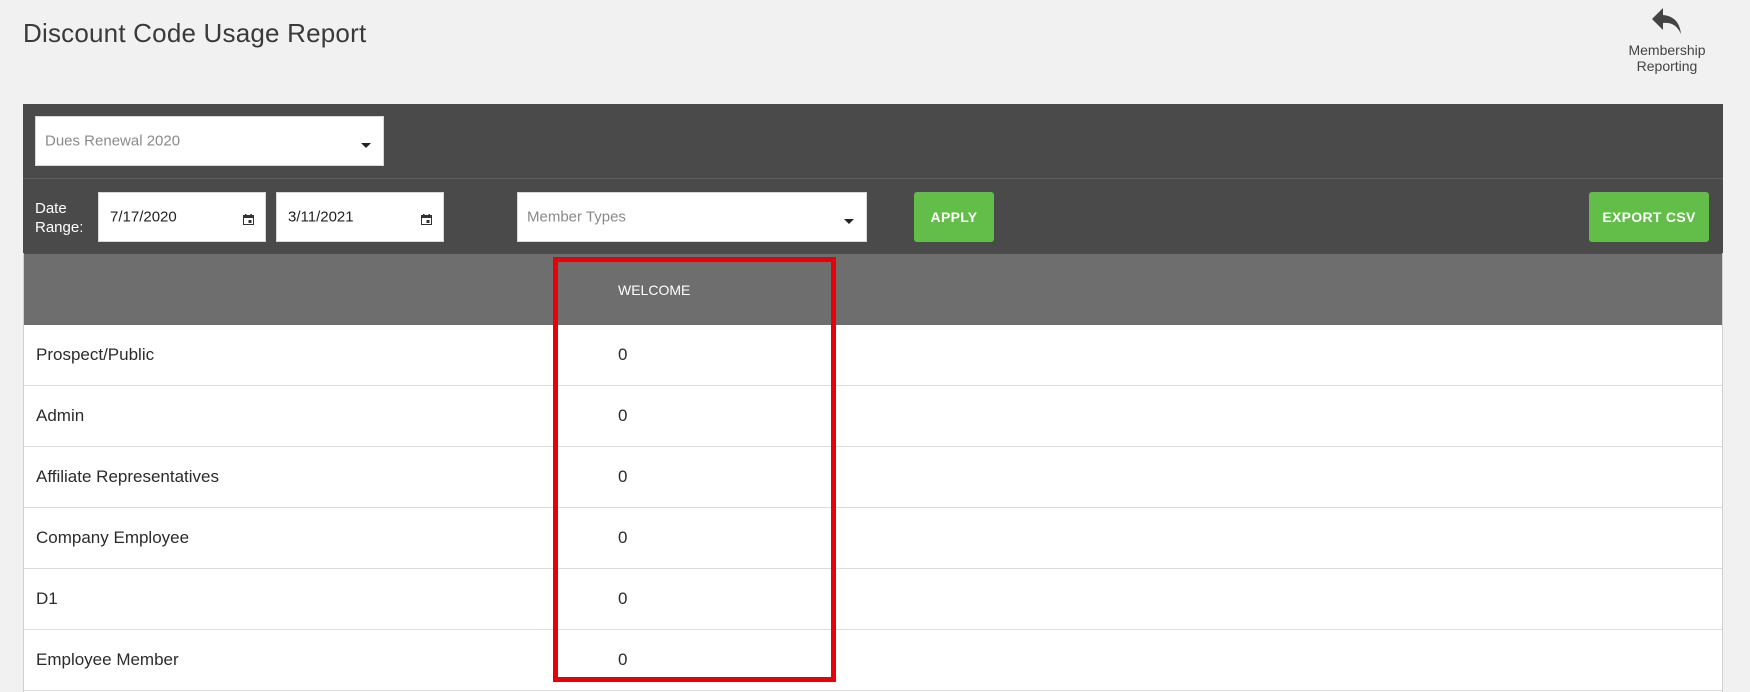 The image size is (1750, 692). Describe the element at coordinates (288, 660) in the screenshot. I see `member-type-cell: Employee Member` at that location.